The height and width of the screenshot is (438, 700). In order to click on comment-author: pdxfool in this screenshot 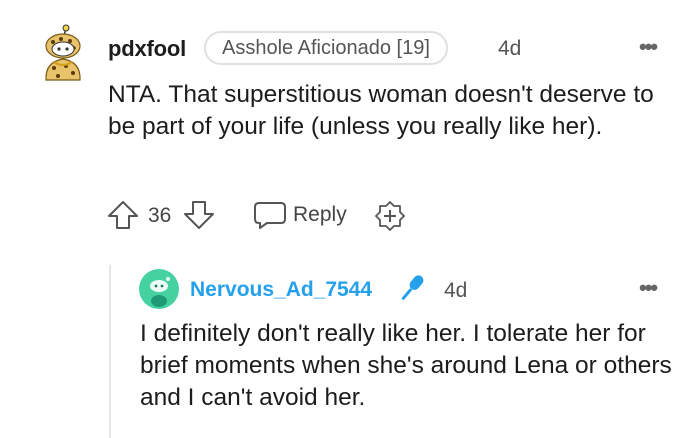, I will do `click(147, 49)`.